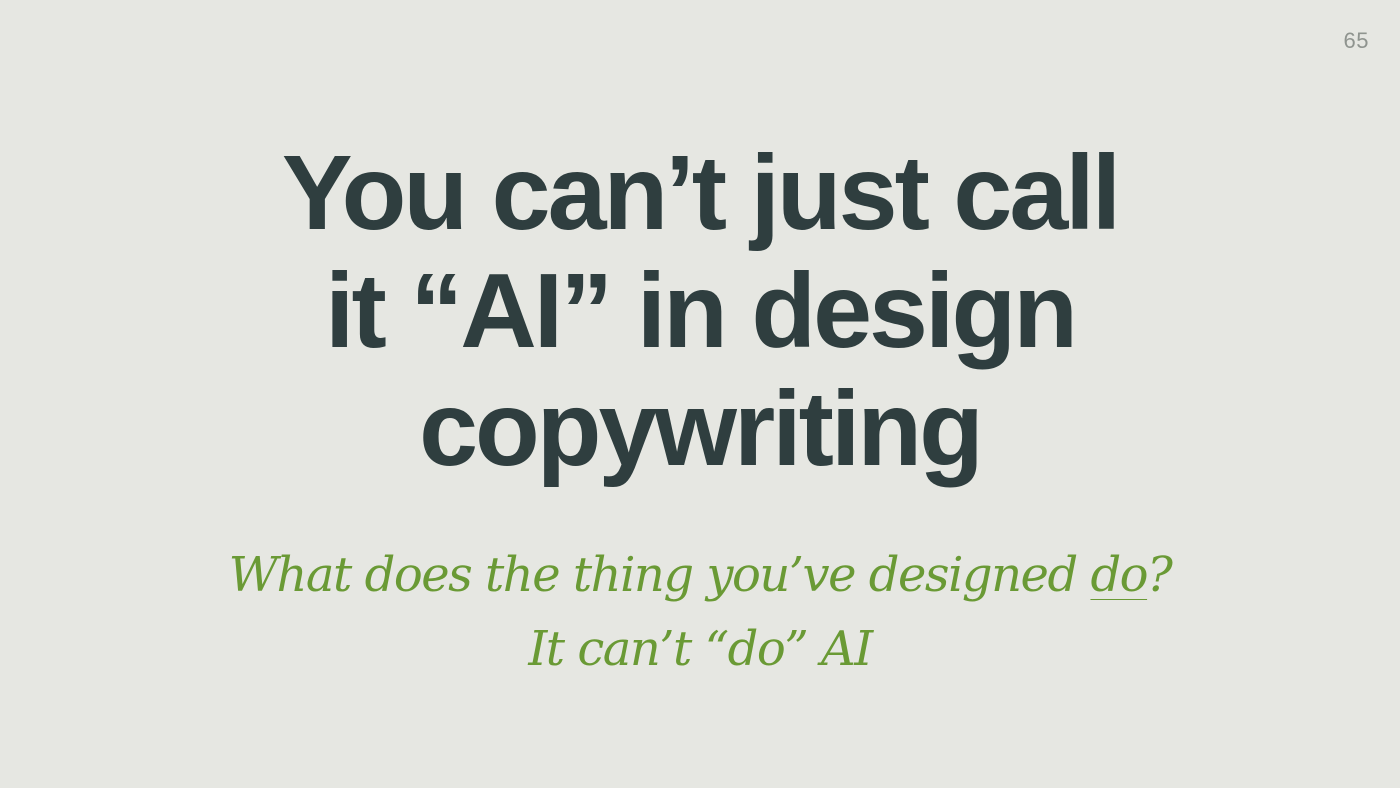 The height and width of the screenshot is (788, 1400). What do you see at coordinates (1119, 575) in the screenshot?
I see `subtitle-emphasis: do` at bounding box center [1119, 575].